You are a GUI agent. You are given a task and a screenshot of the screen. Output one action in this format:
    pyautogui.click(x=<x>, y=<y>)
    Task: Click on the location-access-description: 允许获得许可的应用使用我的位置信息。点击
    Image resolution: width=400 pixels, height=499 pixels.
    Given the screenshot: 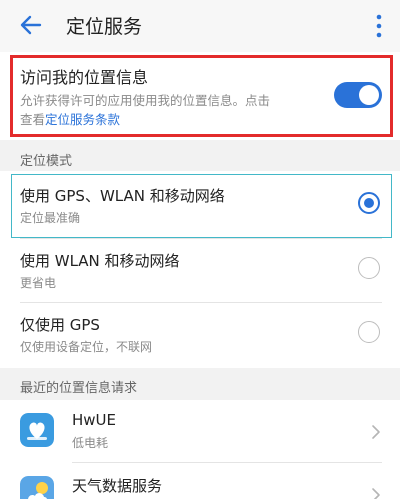 What is the action you would take?
    pyautogui.click(x=145, y=100)
    